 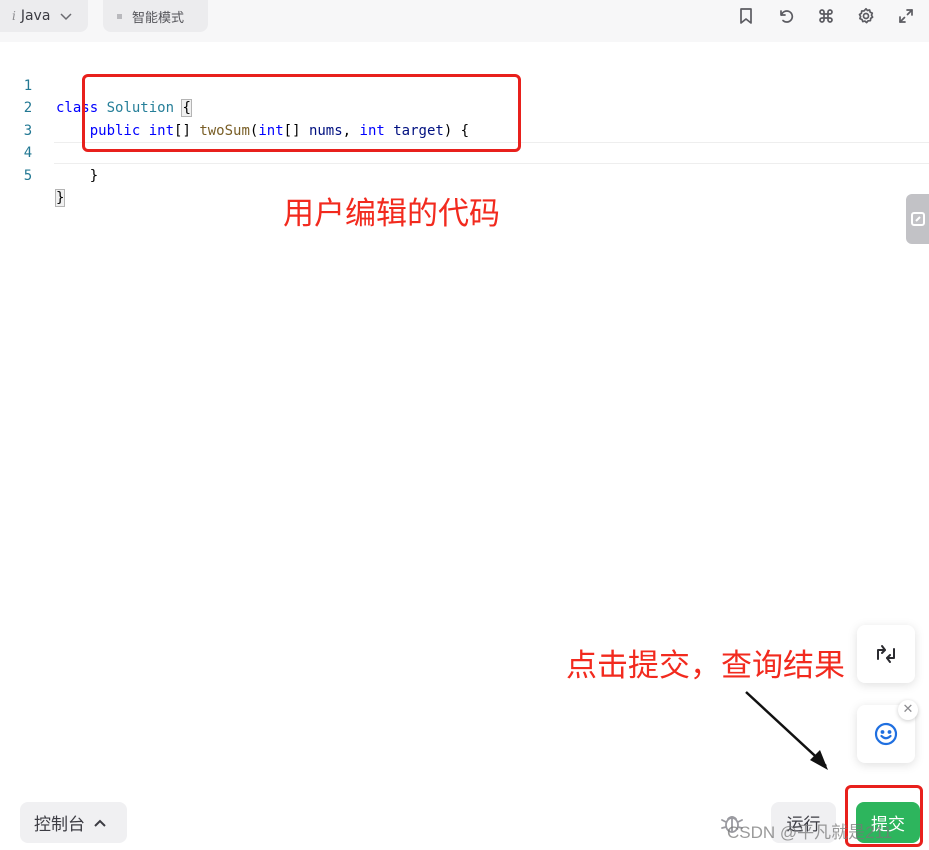 I want to click on console-label: 控制台, so click(x=59, y=825).